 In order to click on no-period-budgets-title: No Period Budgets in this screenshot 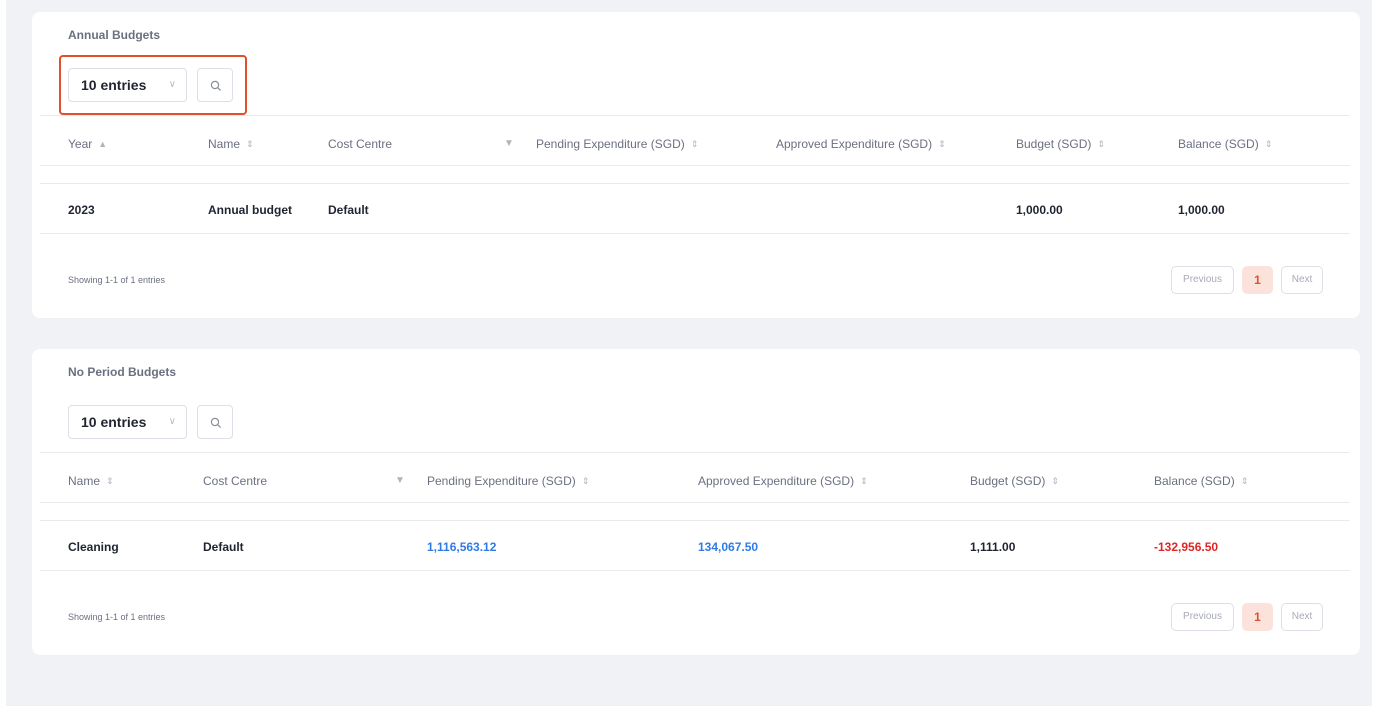, I will do `click(122, 372)`.